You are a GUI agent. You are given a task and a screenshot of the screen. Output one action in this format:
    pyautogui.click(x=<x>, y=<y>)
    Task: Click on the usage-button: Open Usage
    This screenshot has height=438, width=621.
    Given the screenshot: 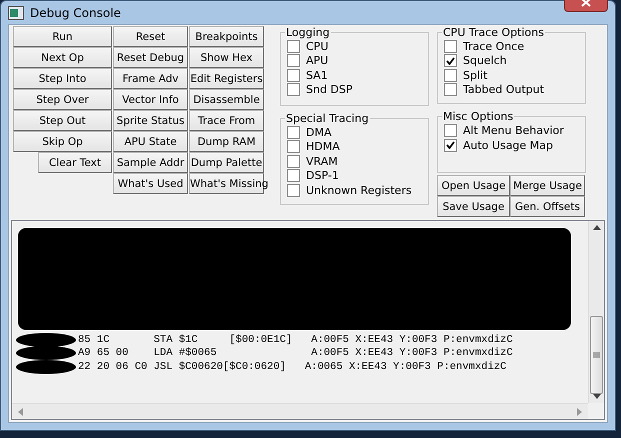 What is the action you would take?
    pyautogui.click(x=473, y=185)
    